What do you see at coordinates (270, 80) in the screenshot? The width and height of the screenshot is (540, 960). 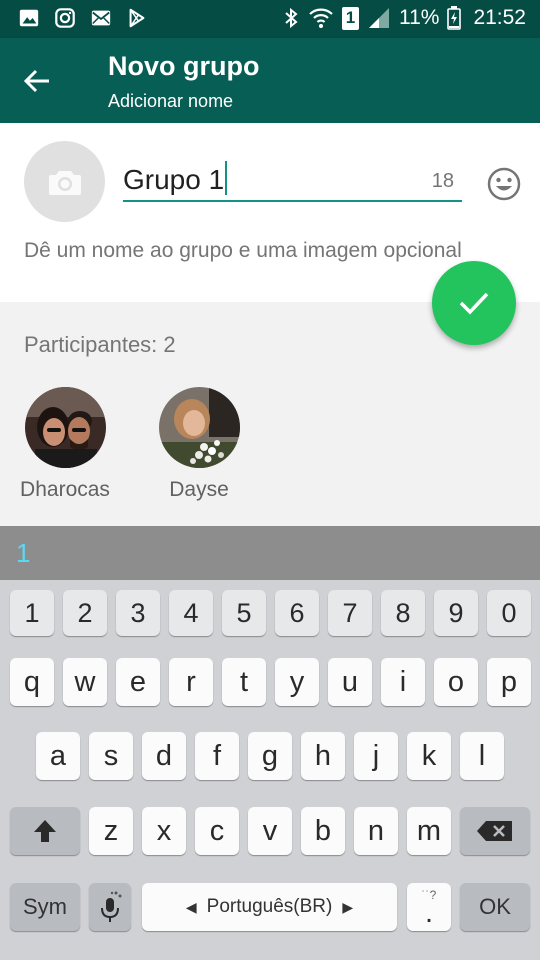 I see `app-bar: Novo grupo Adicionar nome` at bounding box center [270, 80].